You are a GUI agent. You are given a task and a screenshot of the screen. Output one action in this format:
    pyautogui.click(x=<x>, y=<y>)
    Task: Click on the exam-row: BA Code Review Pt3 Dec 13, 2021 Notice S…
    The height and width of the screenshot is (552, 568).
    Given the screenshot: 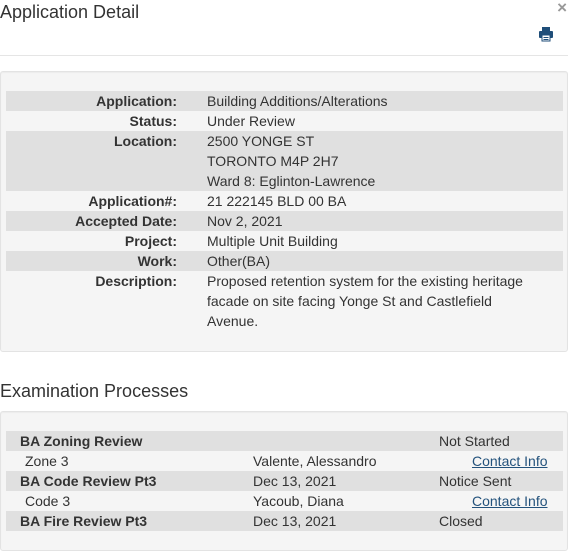 What is the action you would take?
    pyautogui.click(x=284, y=481)
    